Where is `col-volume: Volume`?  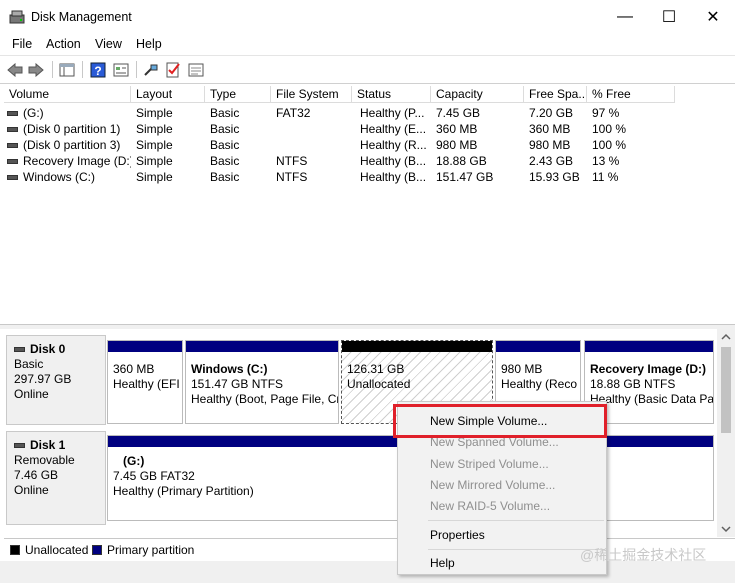
col-volume: Volume is located at coordinates (67, 94).